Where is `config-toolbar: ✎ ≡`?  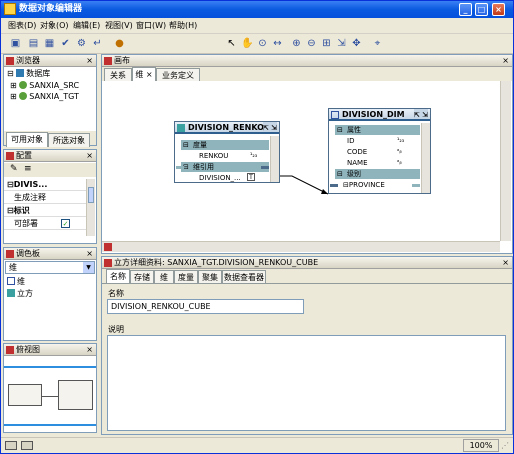 config-toolbar: ✎ ≡ is located at coordinates (50, 170).